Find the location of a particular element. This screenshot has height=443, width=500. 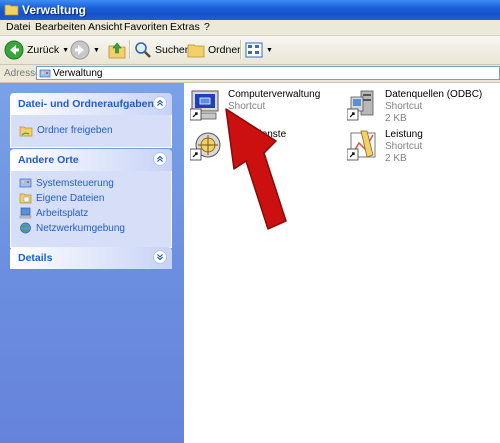

up-folder-icon is located at coordinates (117, 50).